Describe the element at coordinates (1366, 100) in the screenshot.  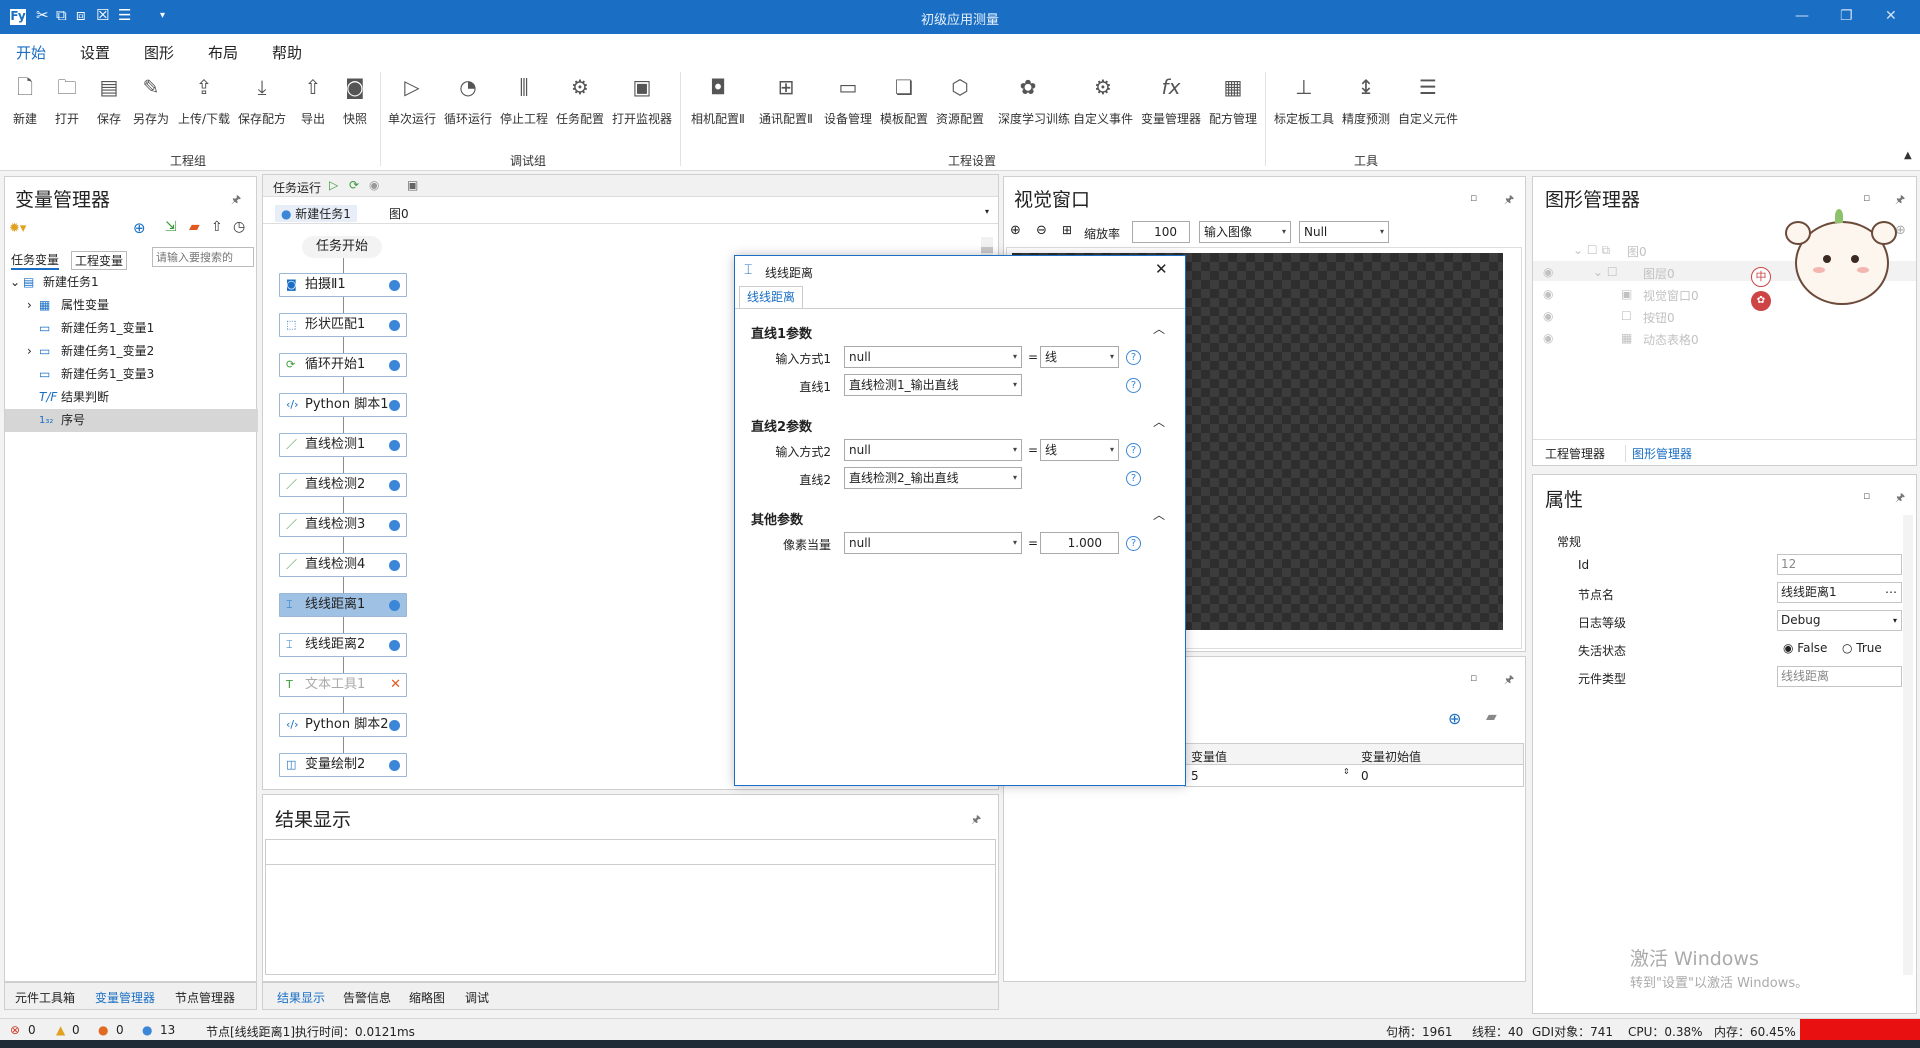
I see `accuracy-predict-button: ↨ 精度预测` at that location.